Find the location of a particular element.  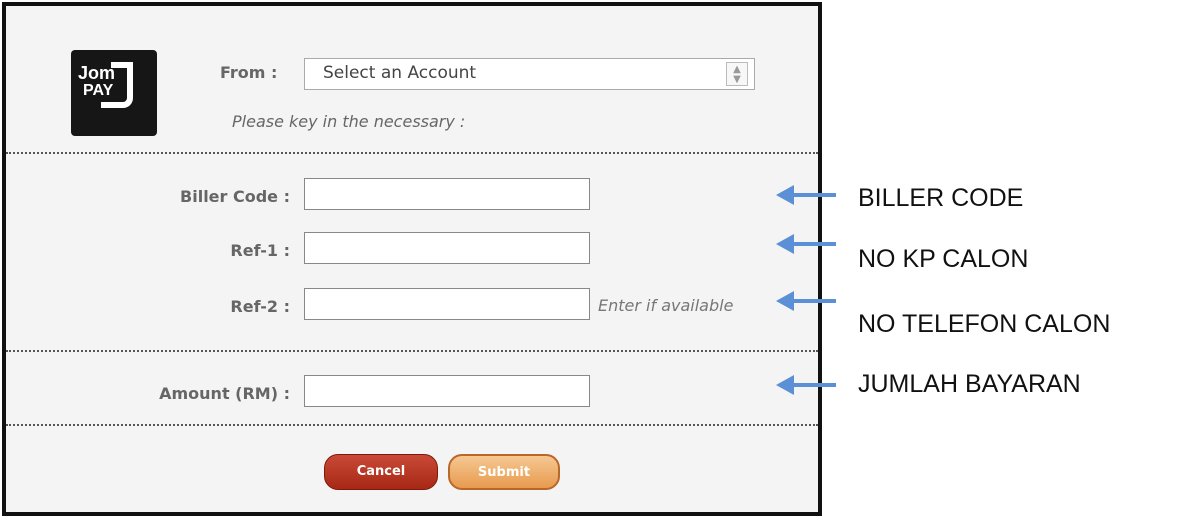

ref1-input is located at coordinates (447, 248).